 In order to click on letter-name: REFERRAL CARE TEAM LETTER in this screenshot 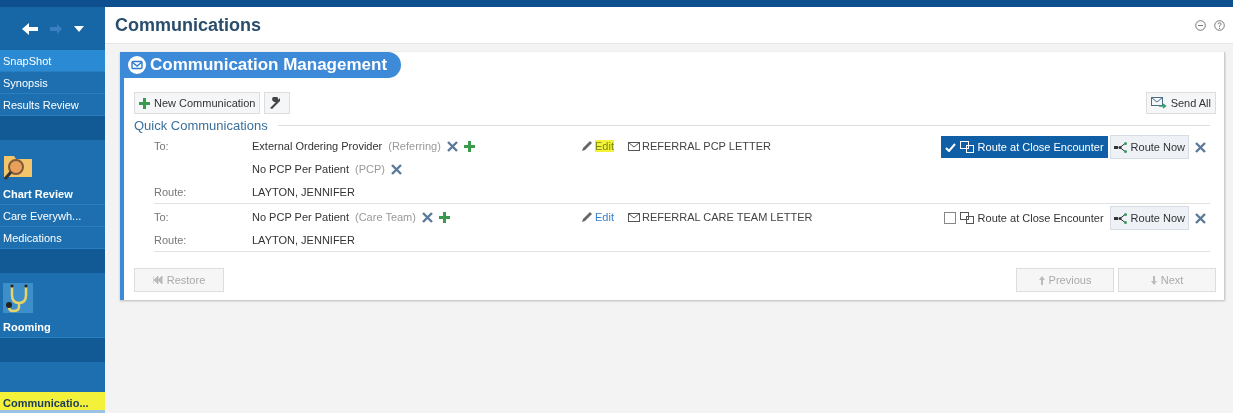, I will do `click(727, 217)`.